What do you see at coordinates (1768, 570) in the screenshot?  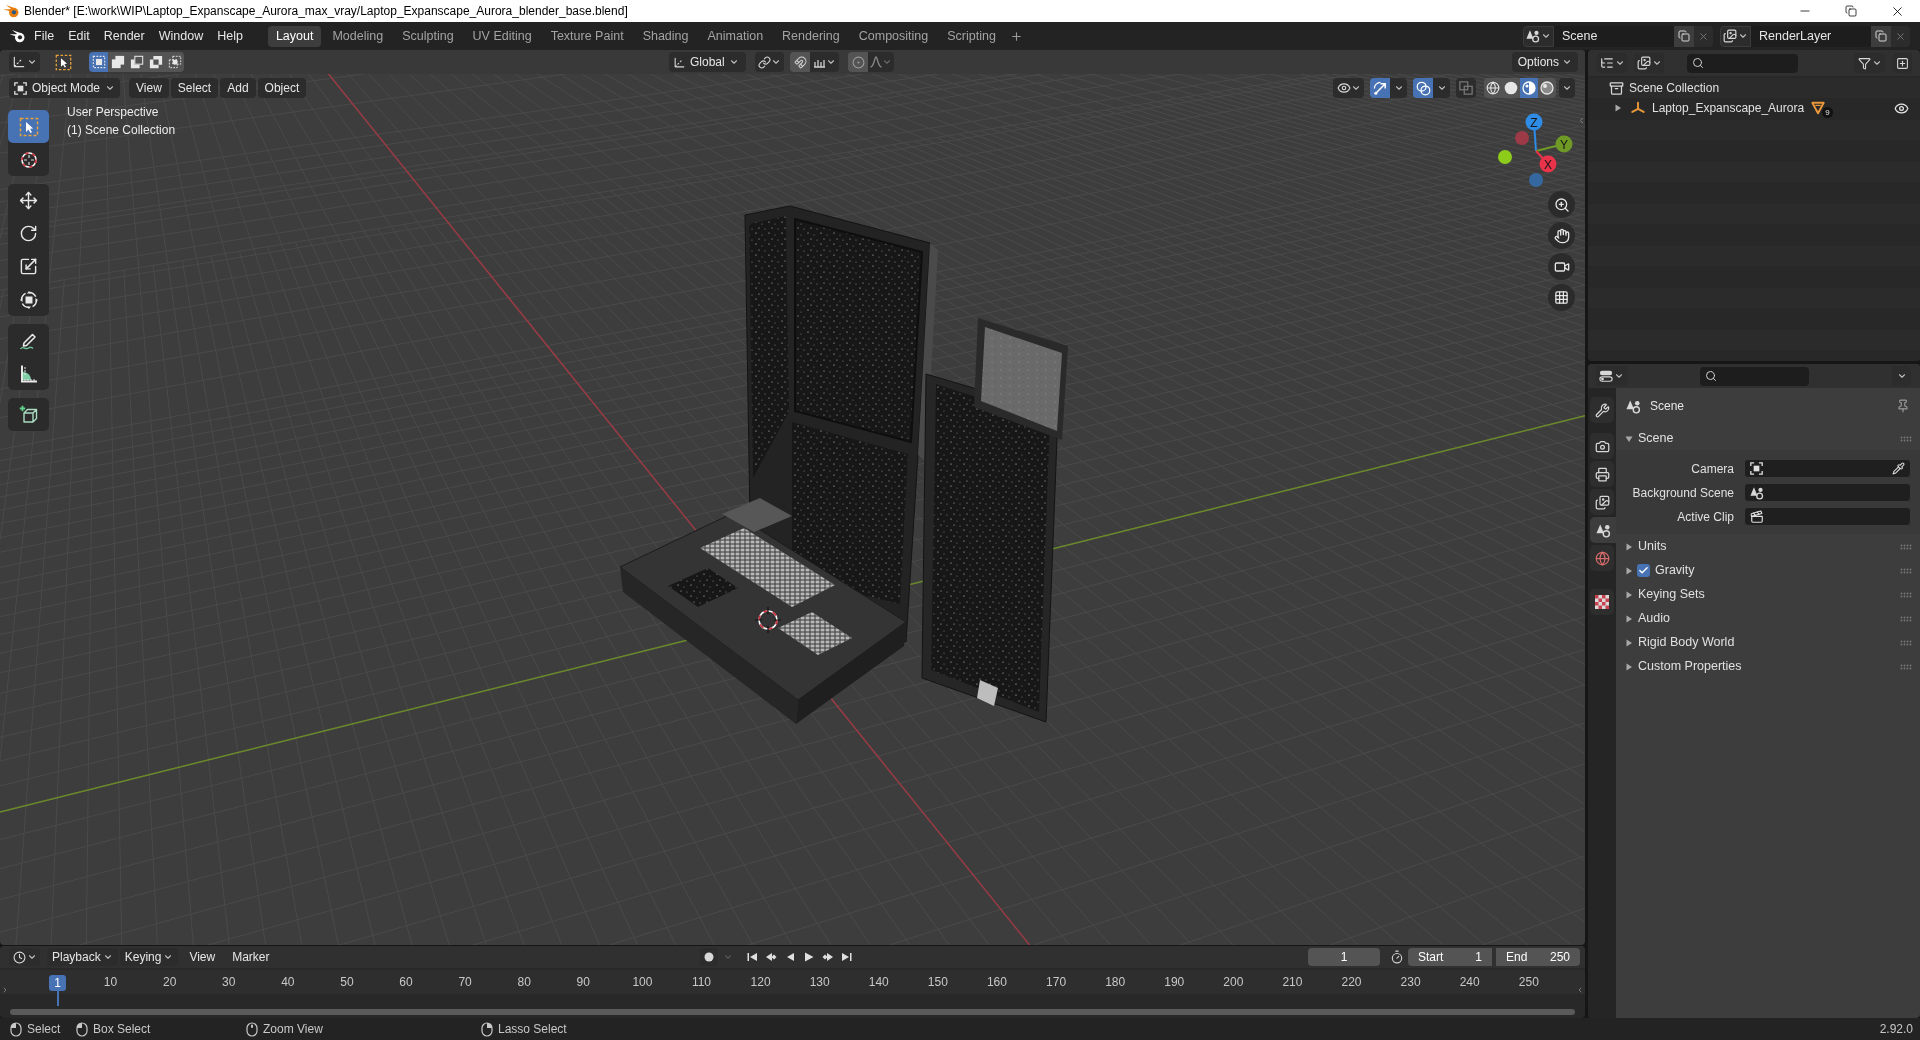 I see `panel-header: Gravity` at bounding box center [1768, 570].